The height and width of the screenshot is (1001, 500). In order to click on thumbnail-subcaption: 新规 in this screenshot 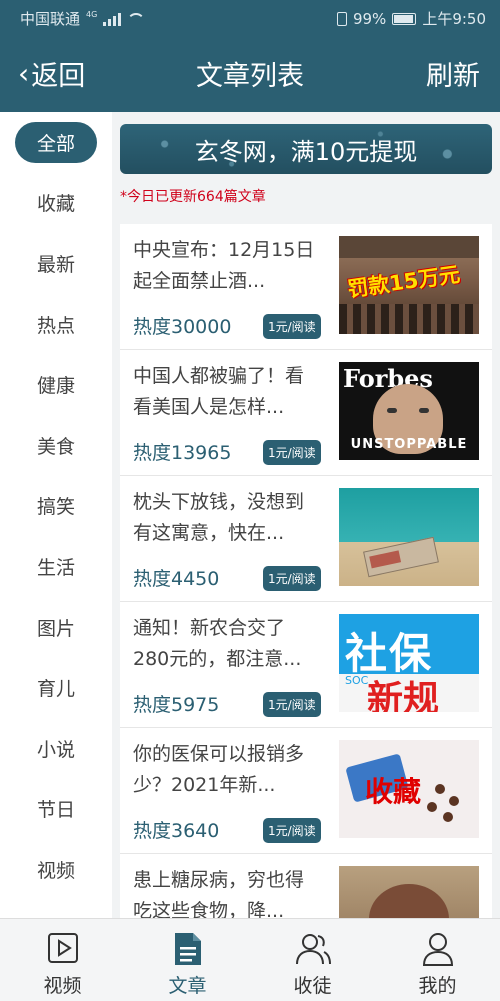, I will do `click(403, 695)`.